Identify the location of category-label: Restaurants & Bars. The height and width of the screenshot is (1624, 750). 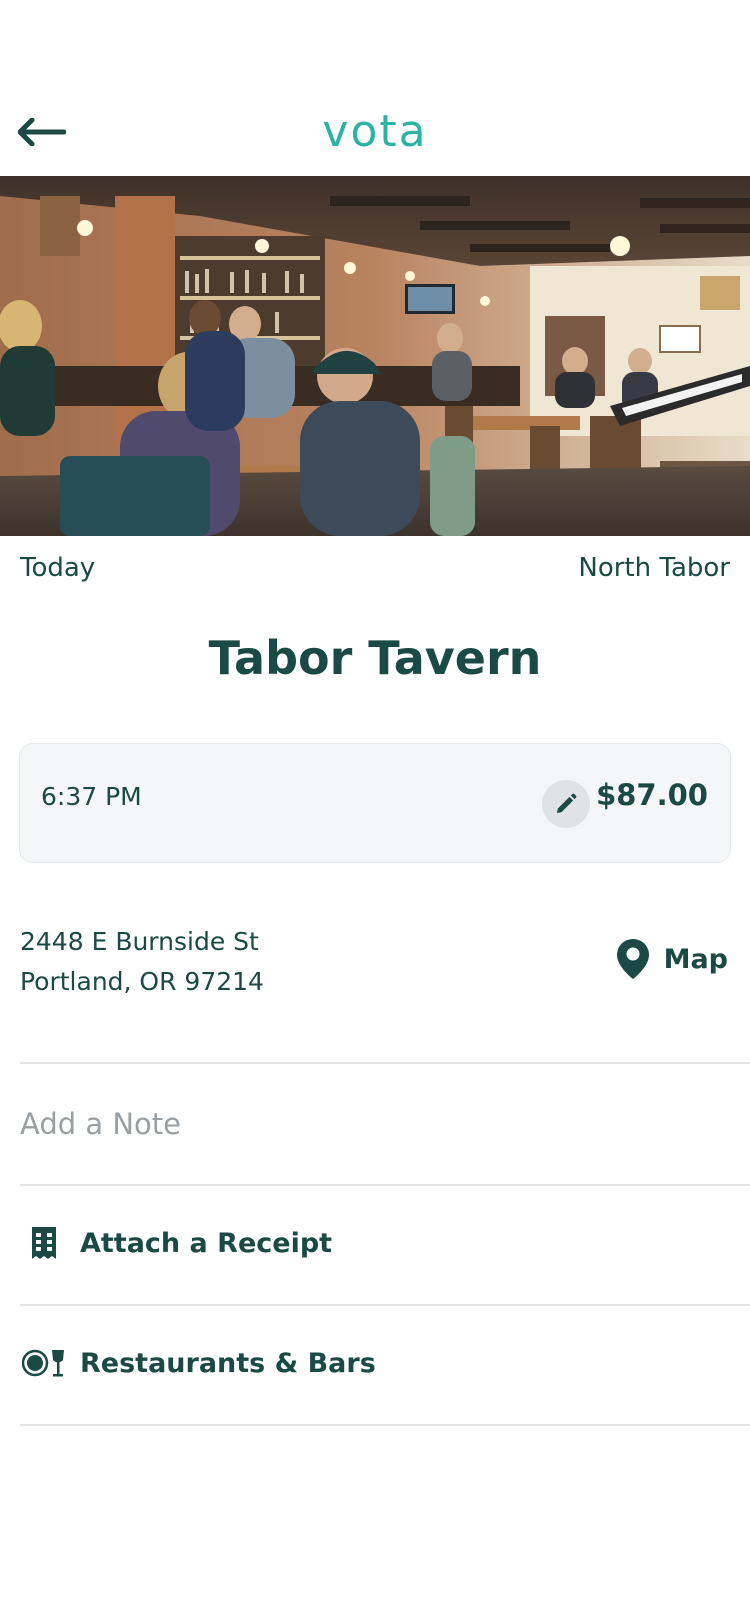
(228, 1363).